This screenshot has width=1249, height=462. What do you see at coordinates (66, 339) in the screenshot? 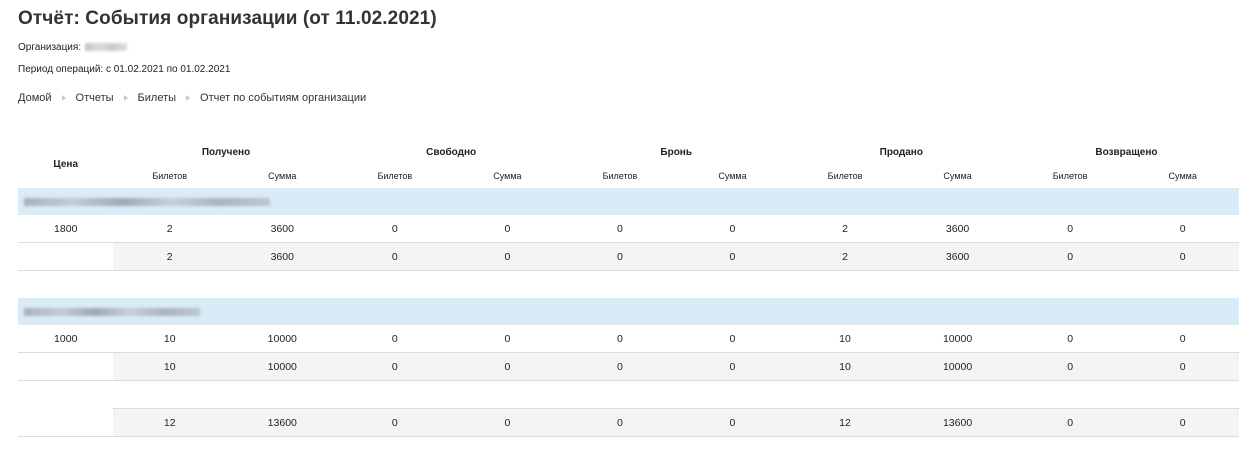
I see `cell-price: 1000` at bounding box center [66, 339].